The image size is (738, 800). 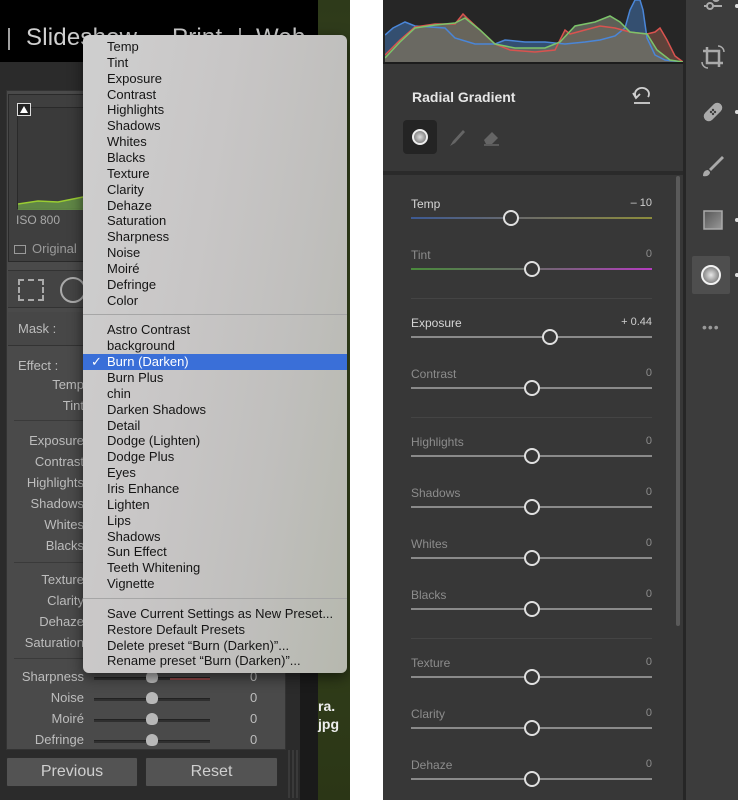 I want to click on reset-icon, so click(x=642, y=96).